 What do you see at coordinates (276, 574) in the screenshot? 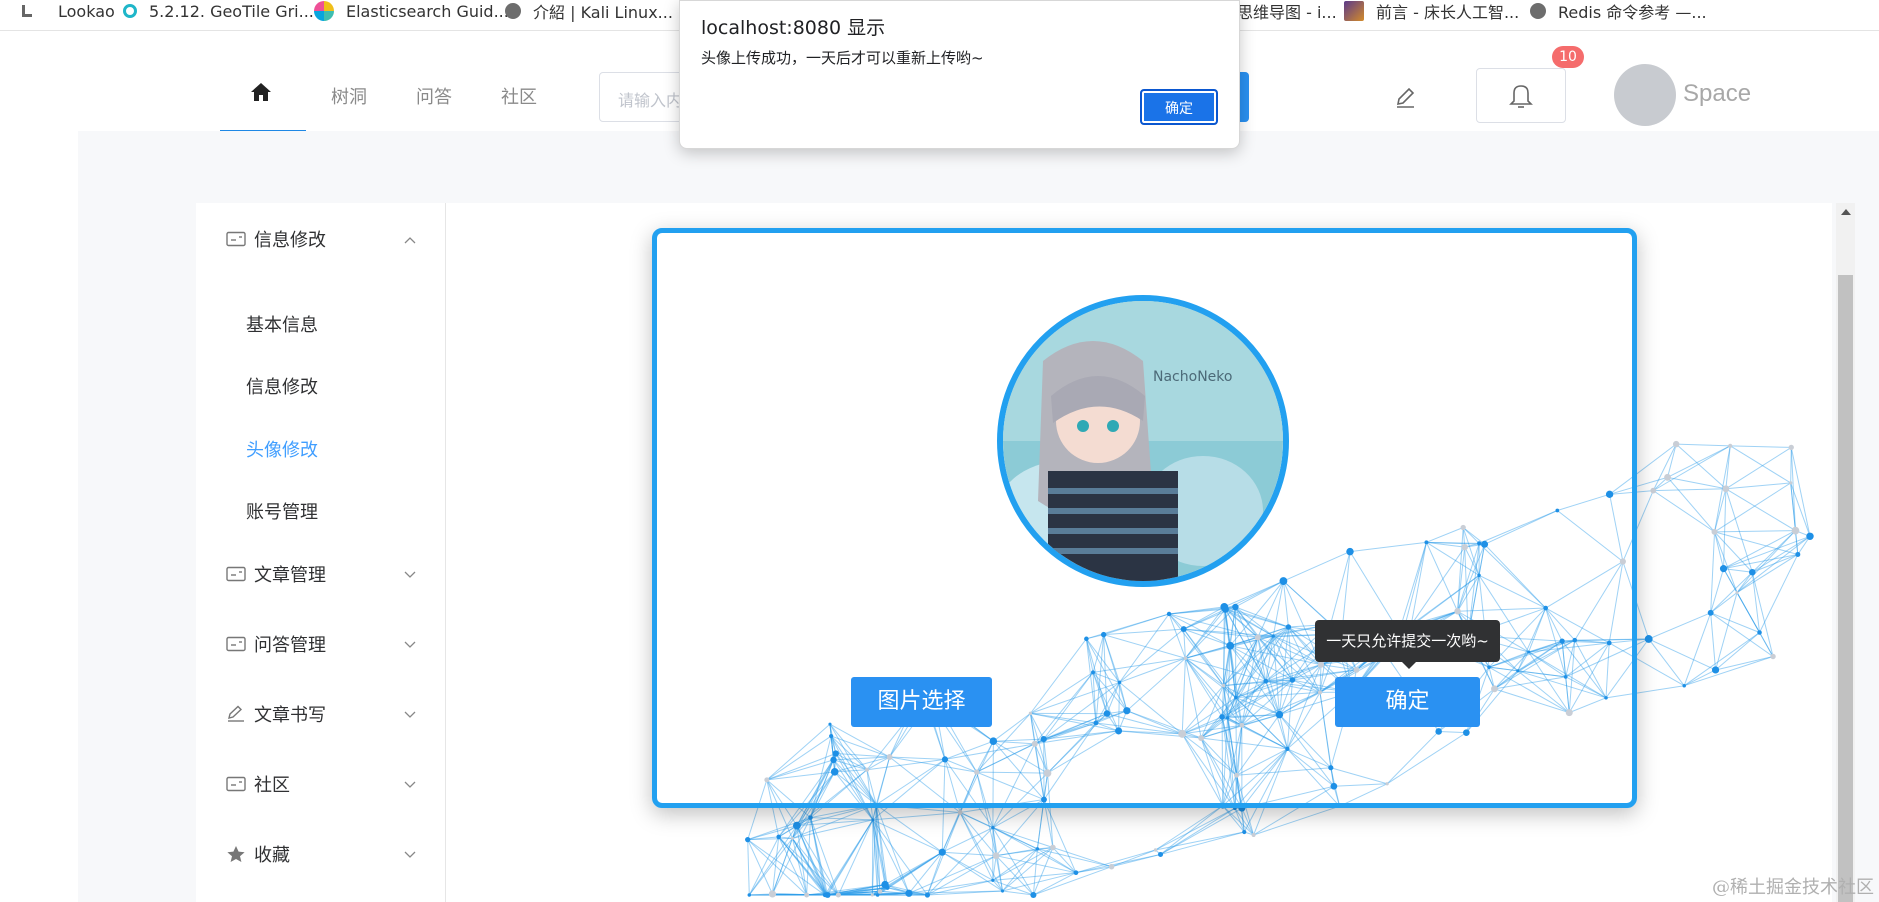
I see `menu-article-manage: 文章管理` at bounding box center [276, 574].